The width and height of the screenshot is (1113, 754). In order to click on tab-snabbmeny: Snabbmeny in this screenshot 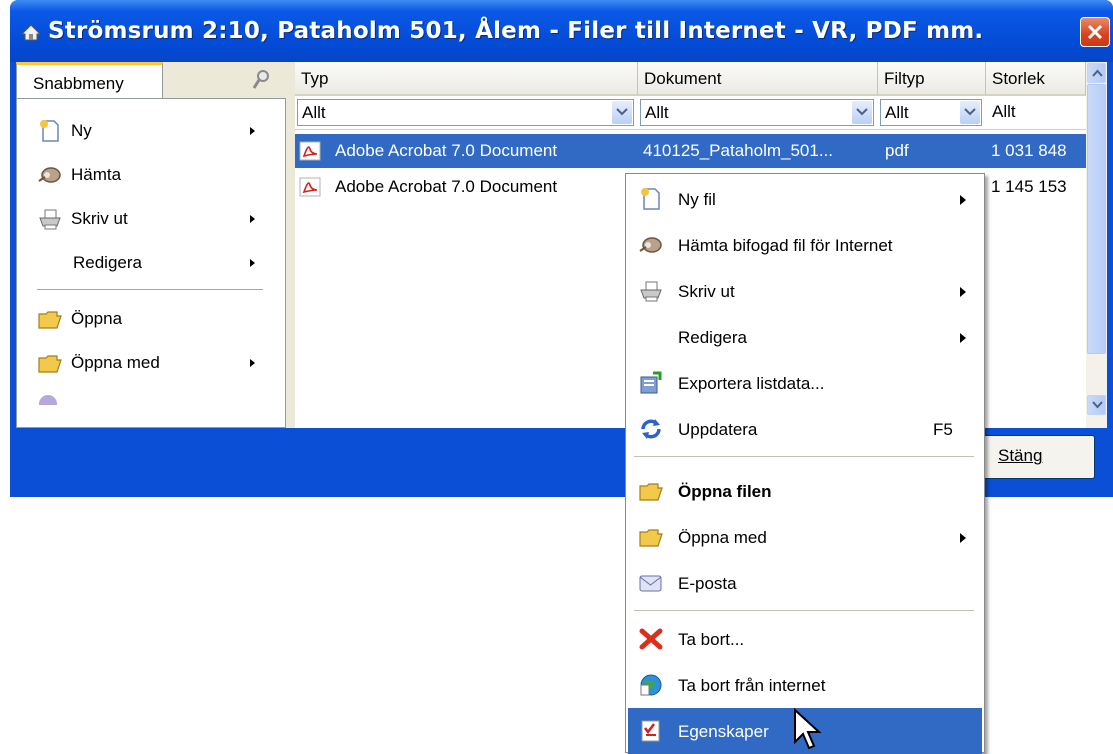, I will do `click(89, 80)`.